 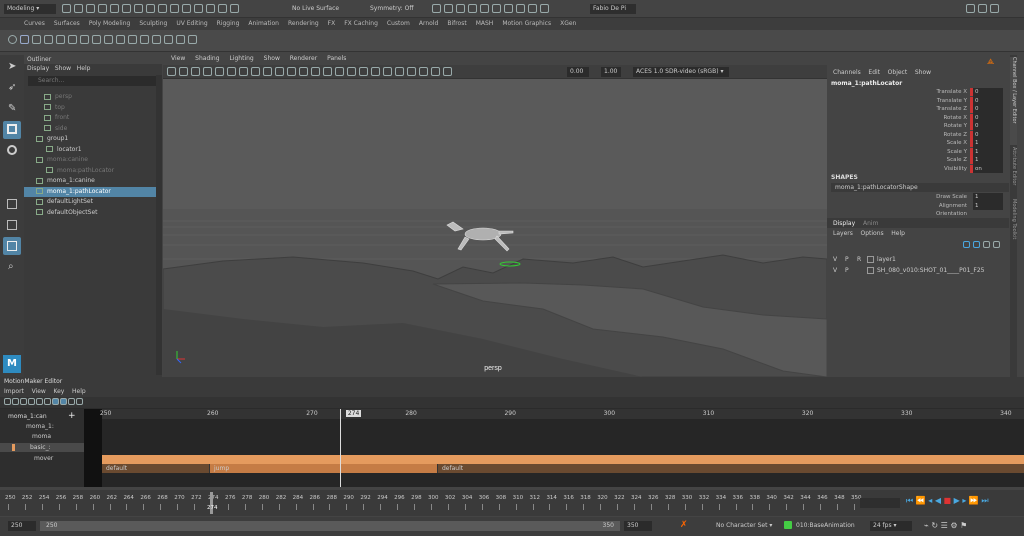 What do you see at coordinates (78, 8) in the screenshot?
I see `save-icon` at bounding box center [78, 8].